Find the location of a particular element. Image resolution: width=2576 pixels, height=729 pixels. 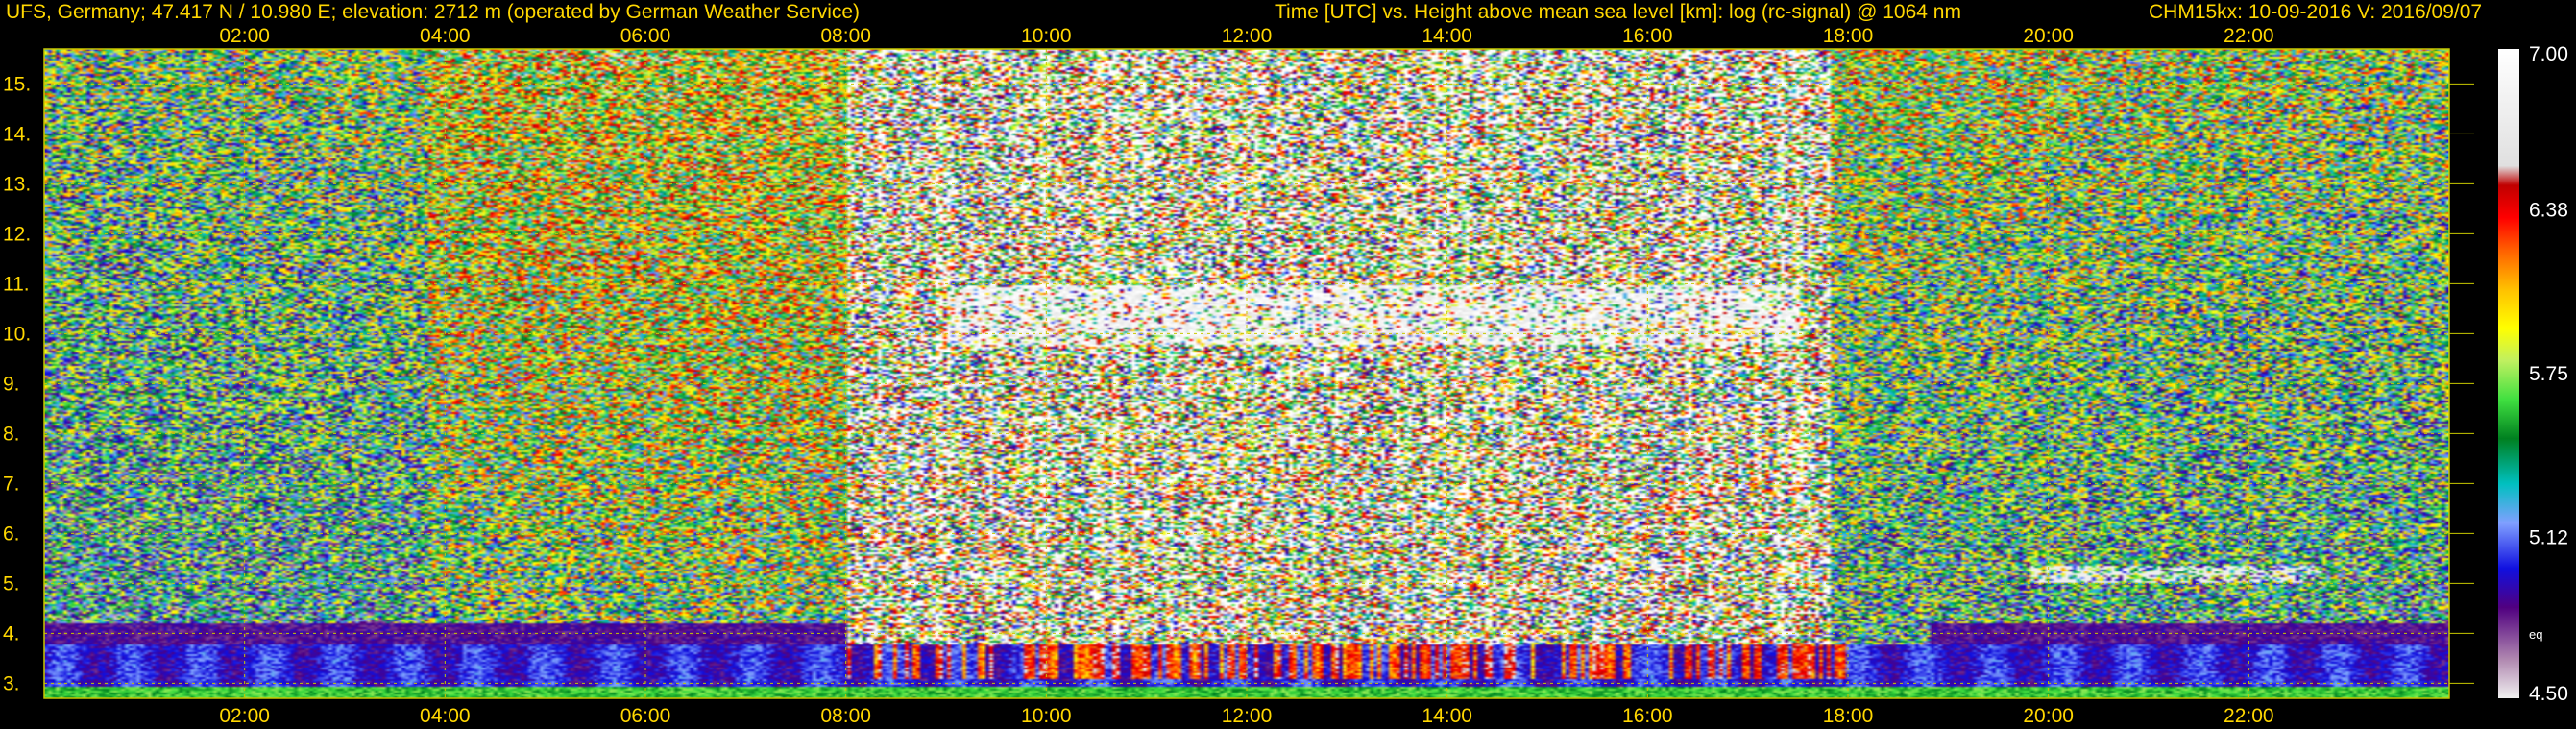

top-tick-label: 14:00 is located at coordinates (1447, 36).